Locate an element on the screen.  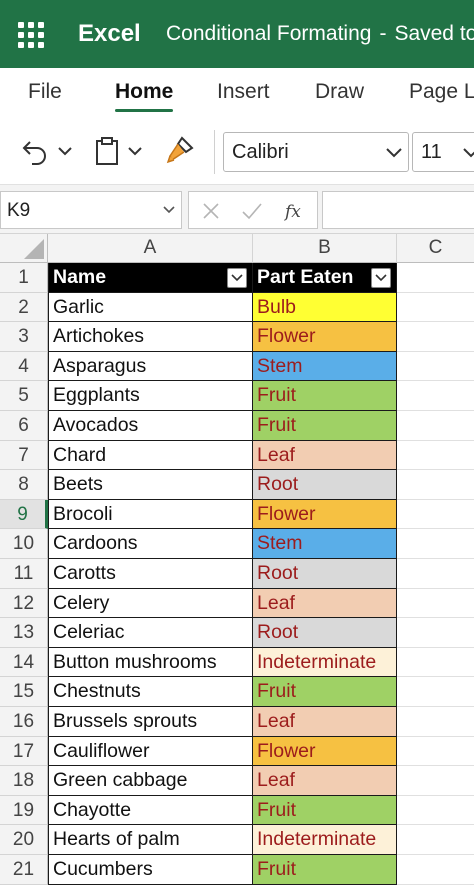
row-number: 21 is located at coordinates (24, 870).